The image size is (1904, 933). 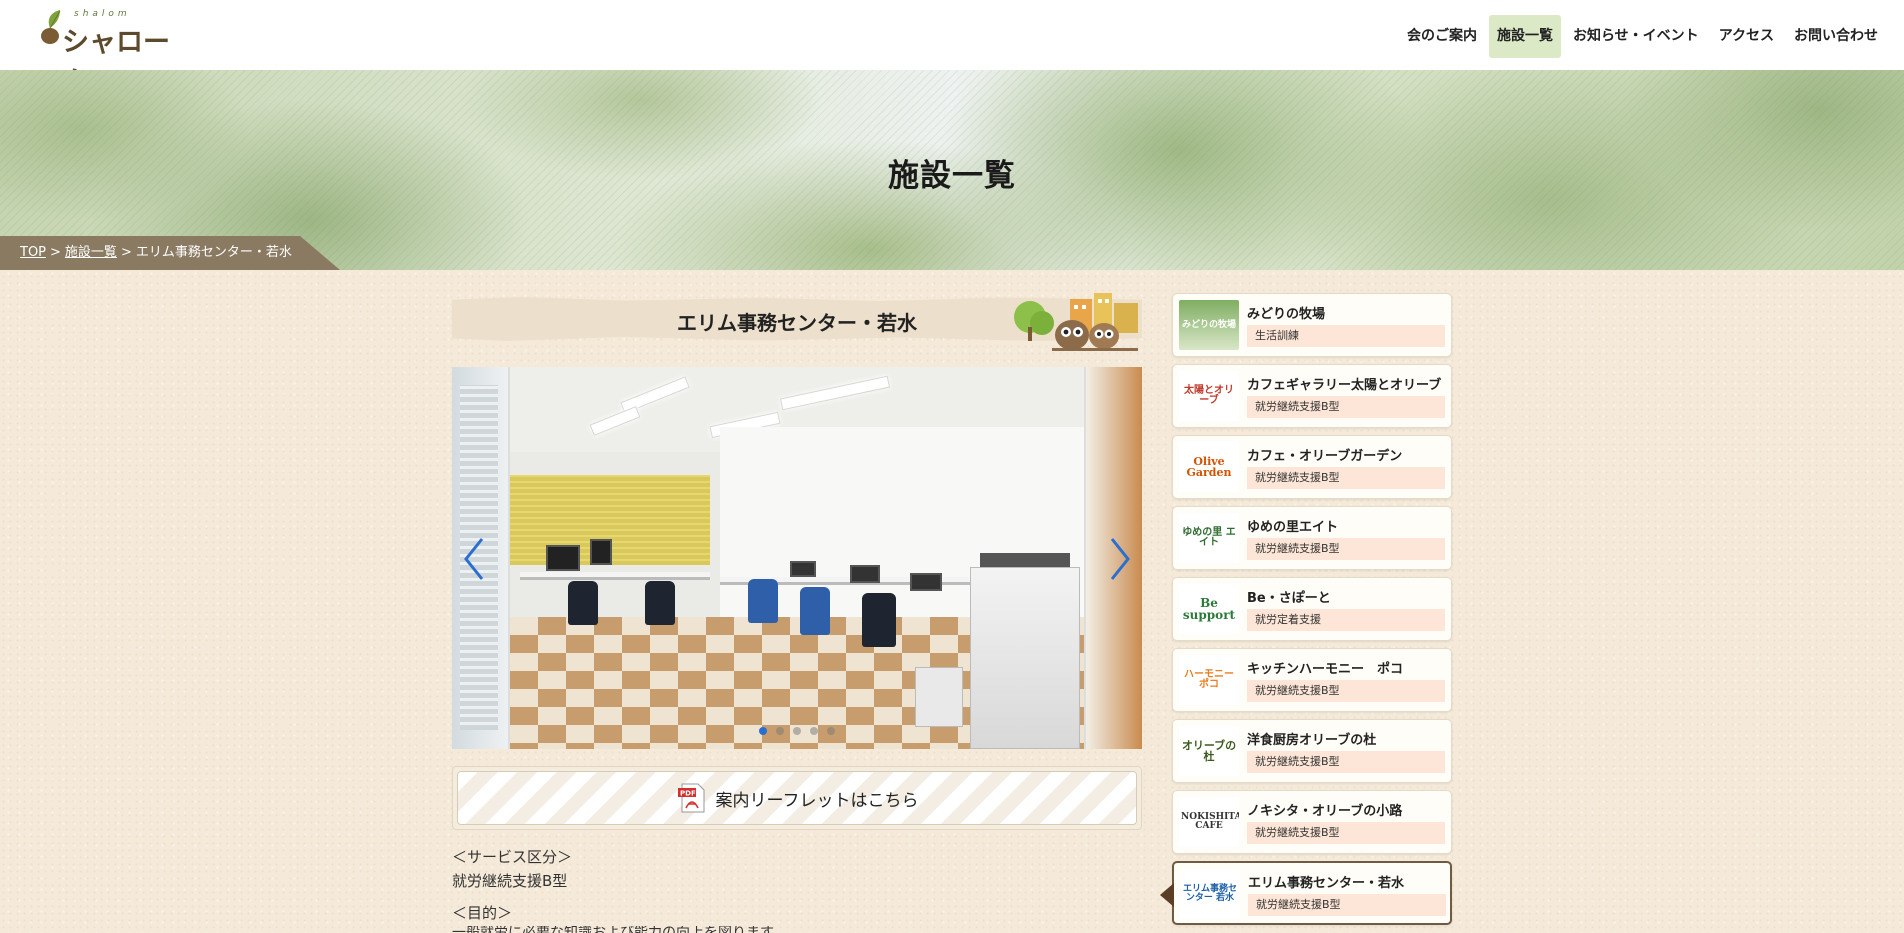 I want to click on yumenosato-logo: ゆめの里 エイト, so click(x=1209, y=538).